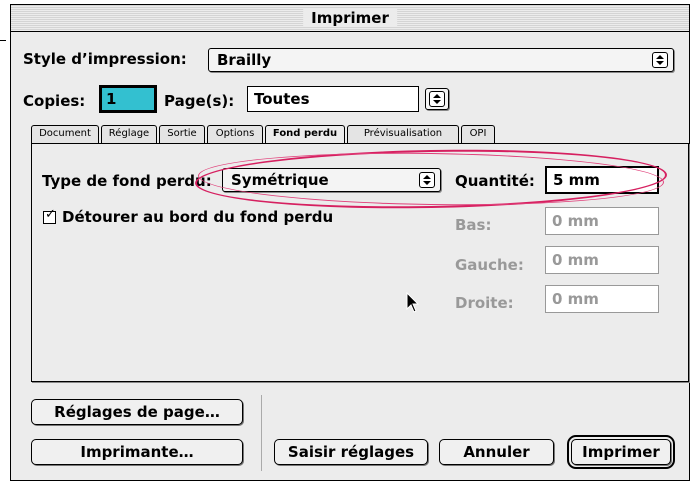 This screenshot has height=484, width=692. I want to click on tab-document: Document, so click(65, 134).